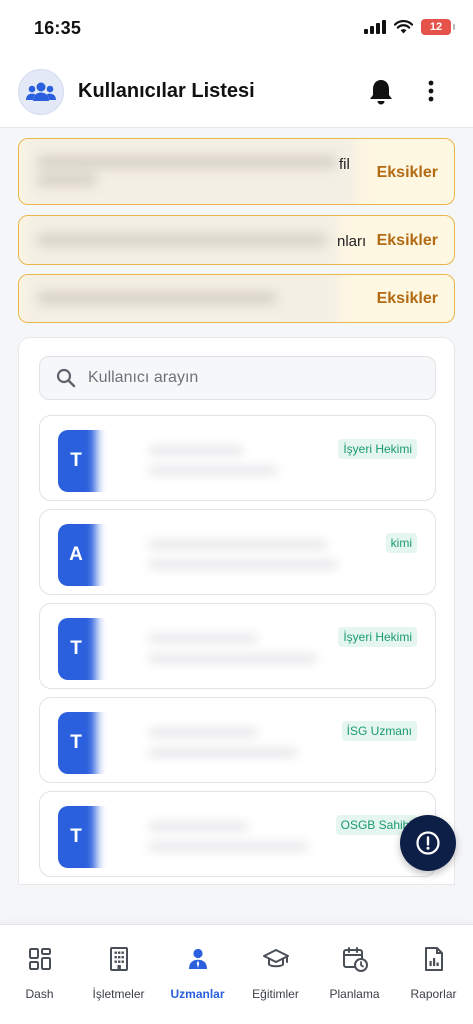 This screenshot has width=473, height=1024. I want to click on bell-icon, so click(381, 92).